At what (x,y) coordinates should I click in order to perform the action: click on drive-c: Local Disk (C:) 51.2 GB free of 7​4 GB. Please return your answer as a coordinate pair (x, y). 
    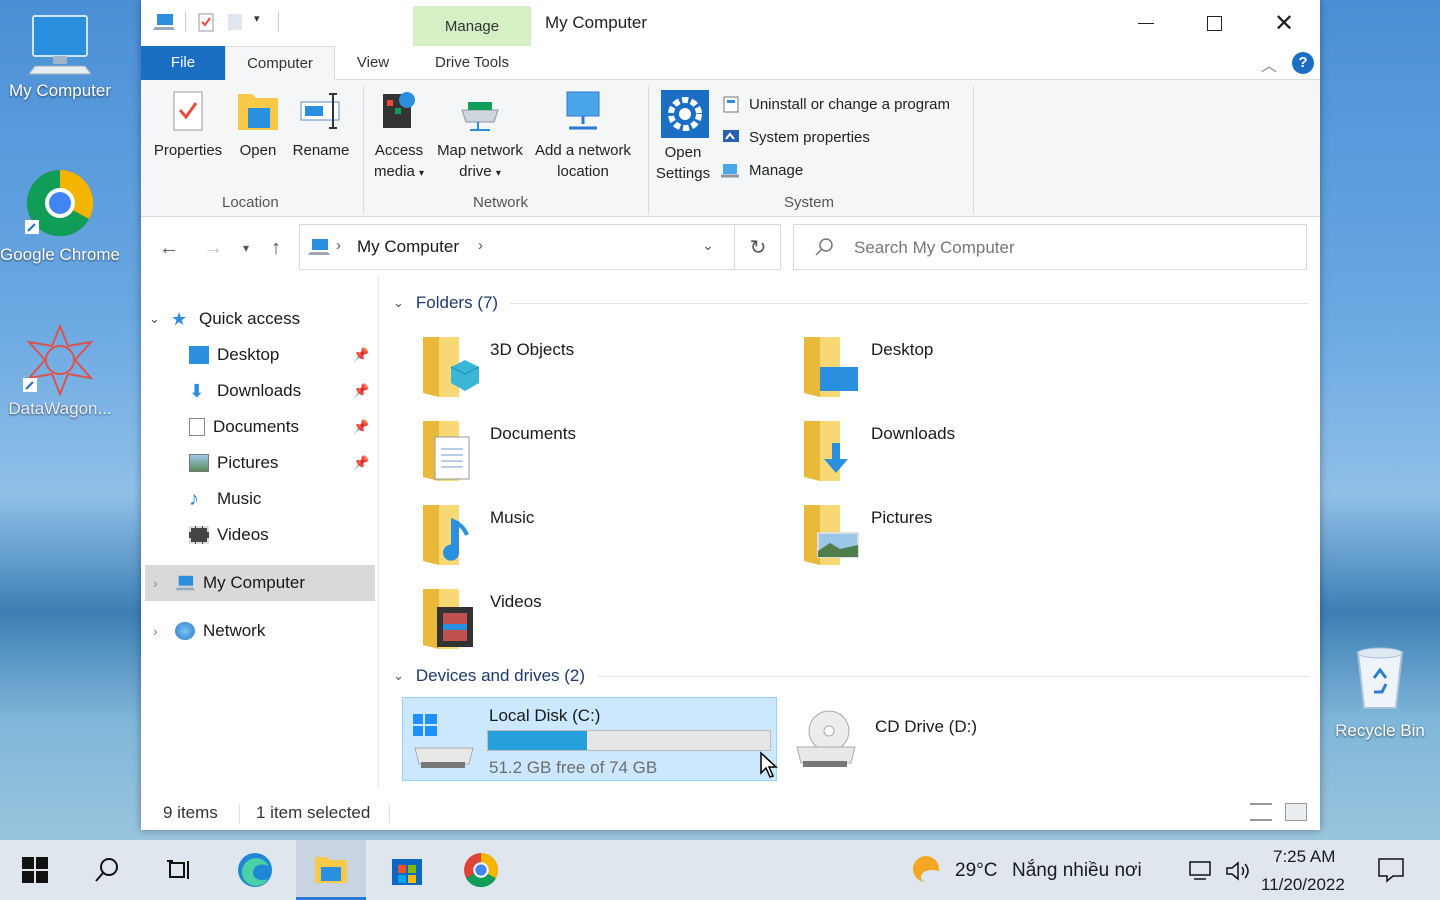
    Looking at the image, I should click on (589, 739).